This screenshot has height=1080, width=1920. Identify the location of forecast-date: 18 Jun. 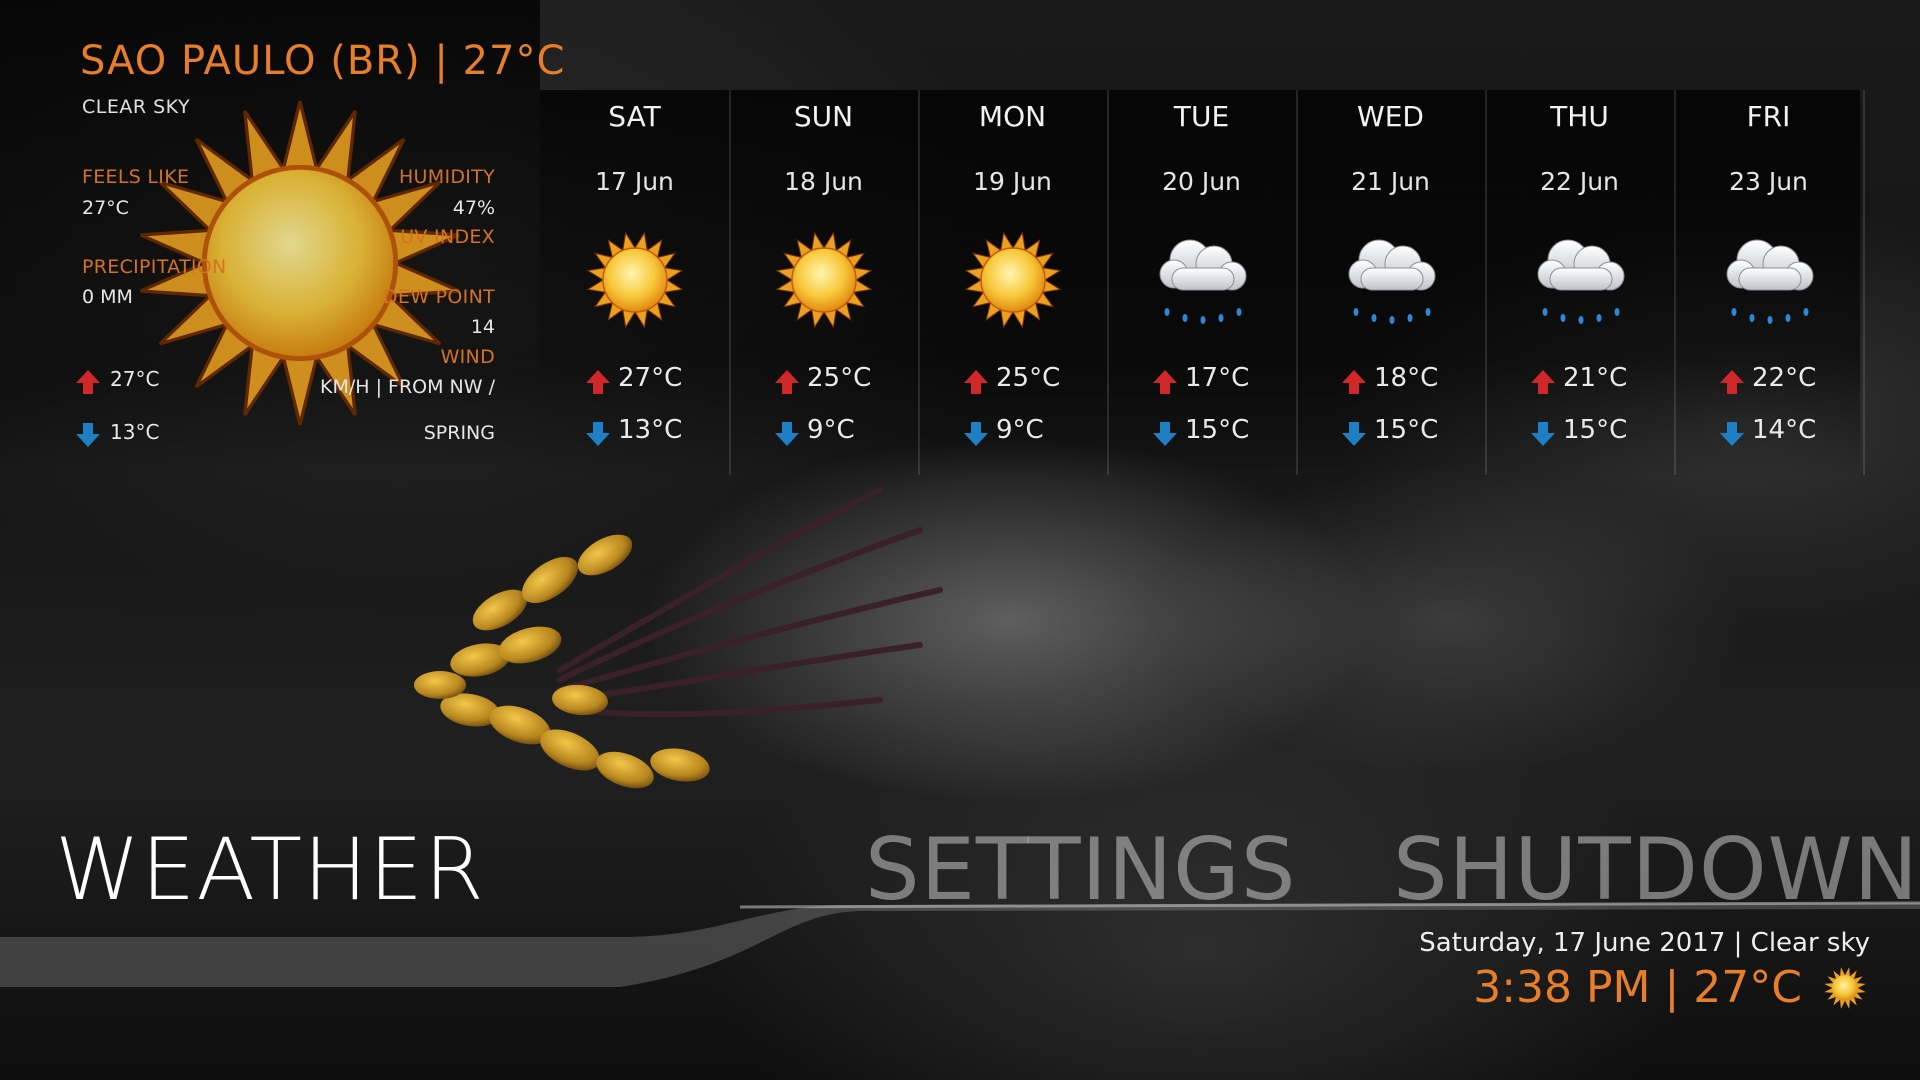
(823, 181).